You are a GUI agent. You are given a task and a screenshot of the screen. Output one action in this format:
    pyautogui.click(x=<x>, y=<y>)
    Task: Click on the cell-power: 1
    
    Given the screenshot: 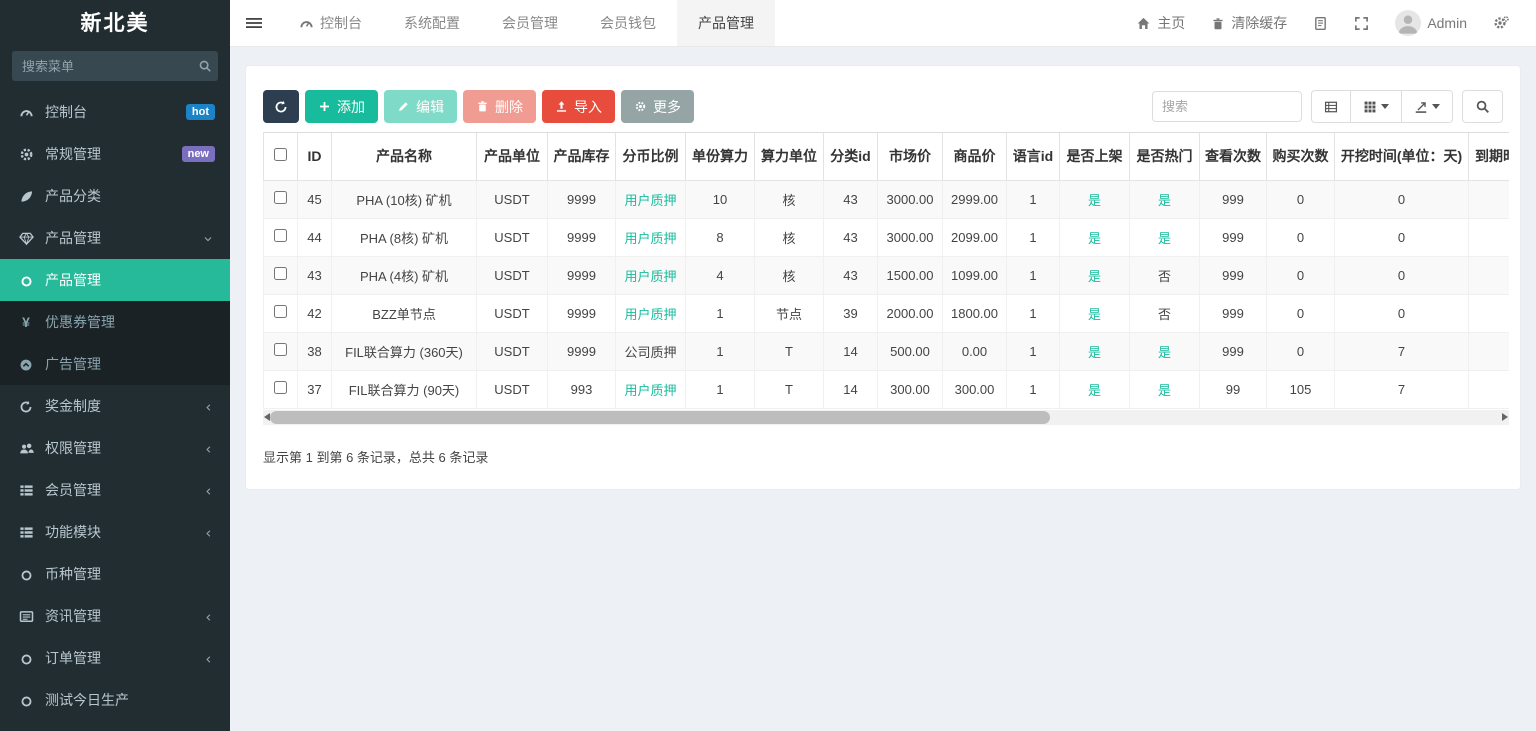 What is the action you would take?
    pyautogui.click(x=720, y=389)
    